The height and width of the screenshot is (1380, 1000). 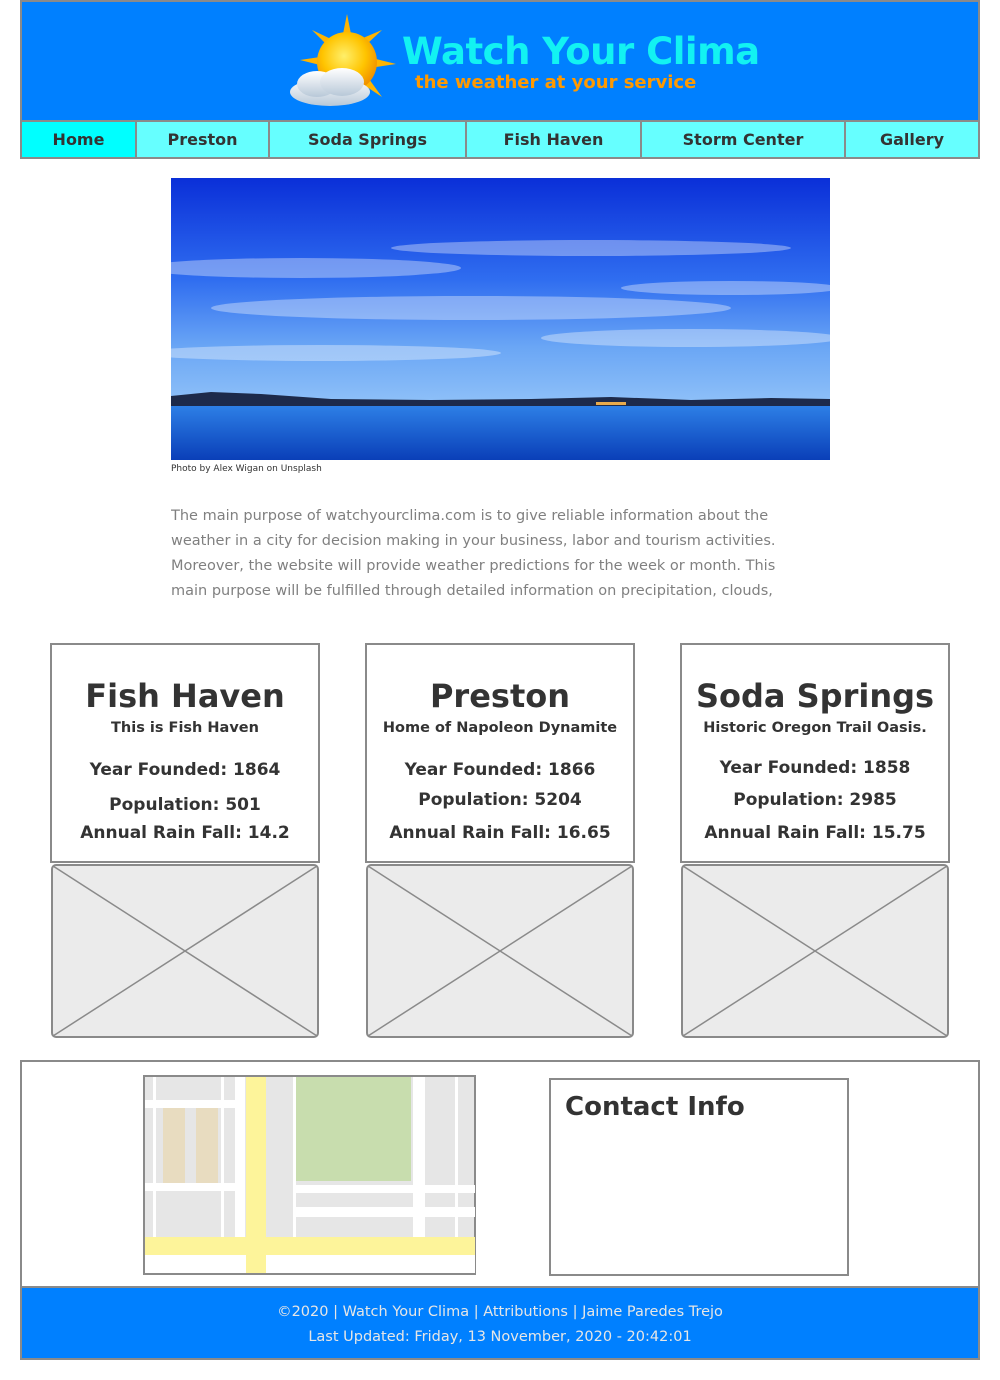 I want to click on town-motto: Historic Oregon Trail Oasis., so click(x=815, y=728).